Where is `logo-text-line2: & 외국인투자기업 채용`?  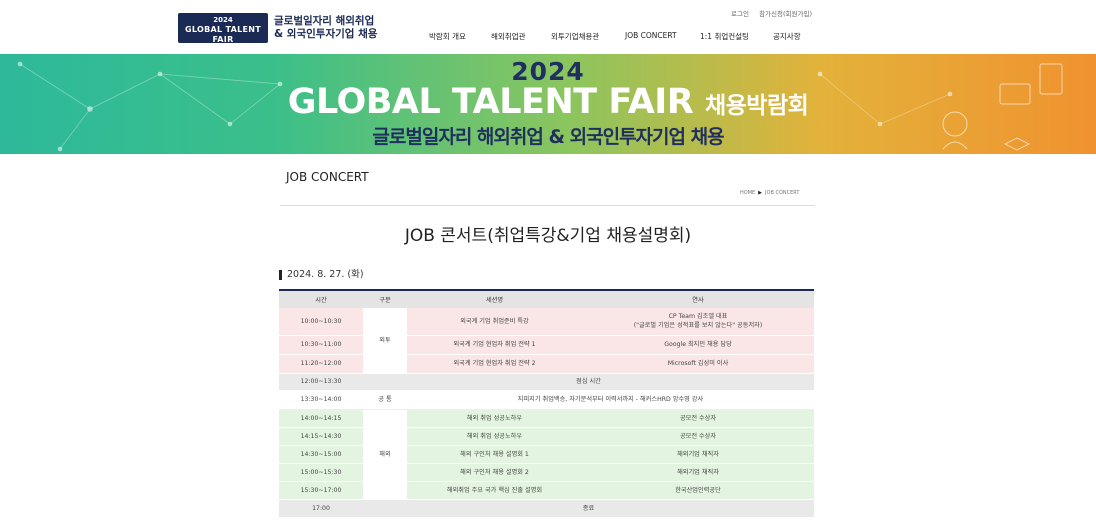
logo-text-line2: & 외국인투자기업 채용 is located at coordinates (326, 34).